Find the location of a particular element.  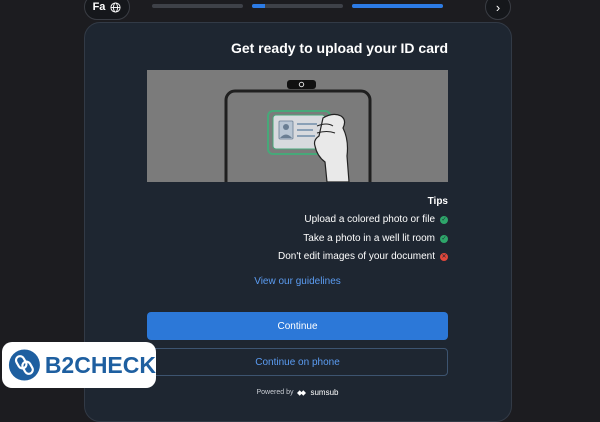

progress-step-2-fill is located at coordinates (258, 6).